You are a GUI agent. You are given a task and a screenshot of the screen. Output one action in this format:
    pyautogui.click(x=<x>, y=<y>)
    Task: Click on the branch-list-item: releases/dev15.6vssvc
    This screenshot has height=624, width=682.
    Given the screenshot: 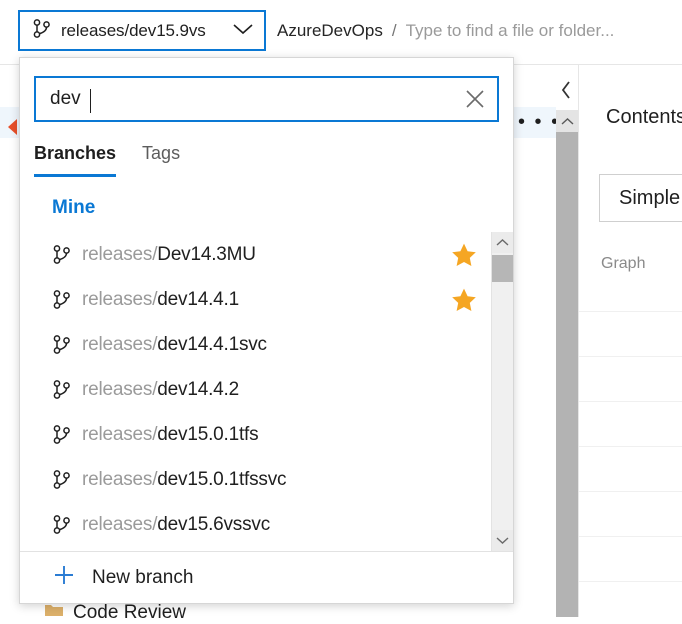 What is the action you would take?
    pyautogui.click(x=255, y=524)
    